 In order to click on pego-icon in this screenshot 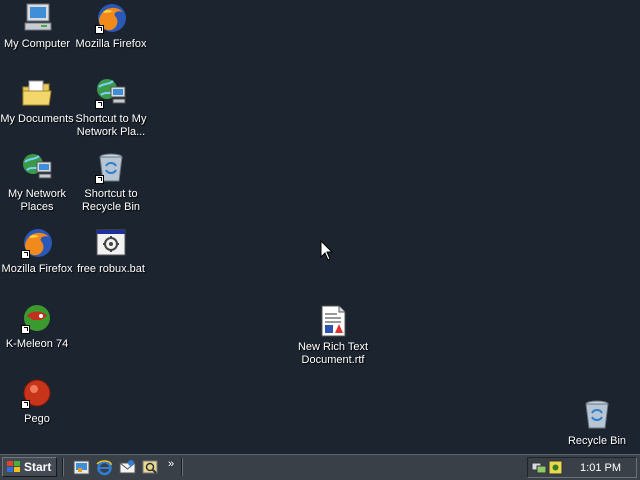, I will do `click(37, 393)`.